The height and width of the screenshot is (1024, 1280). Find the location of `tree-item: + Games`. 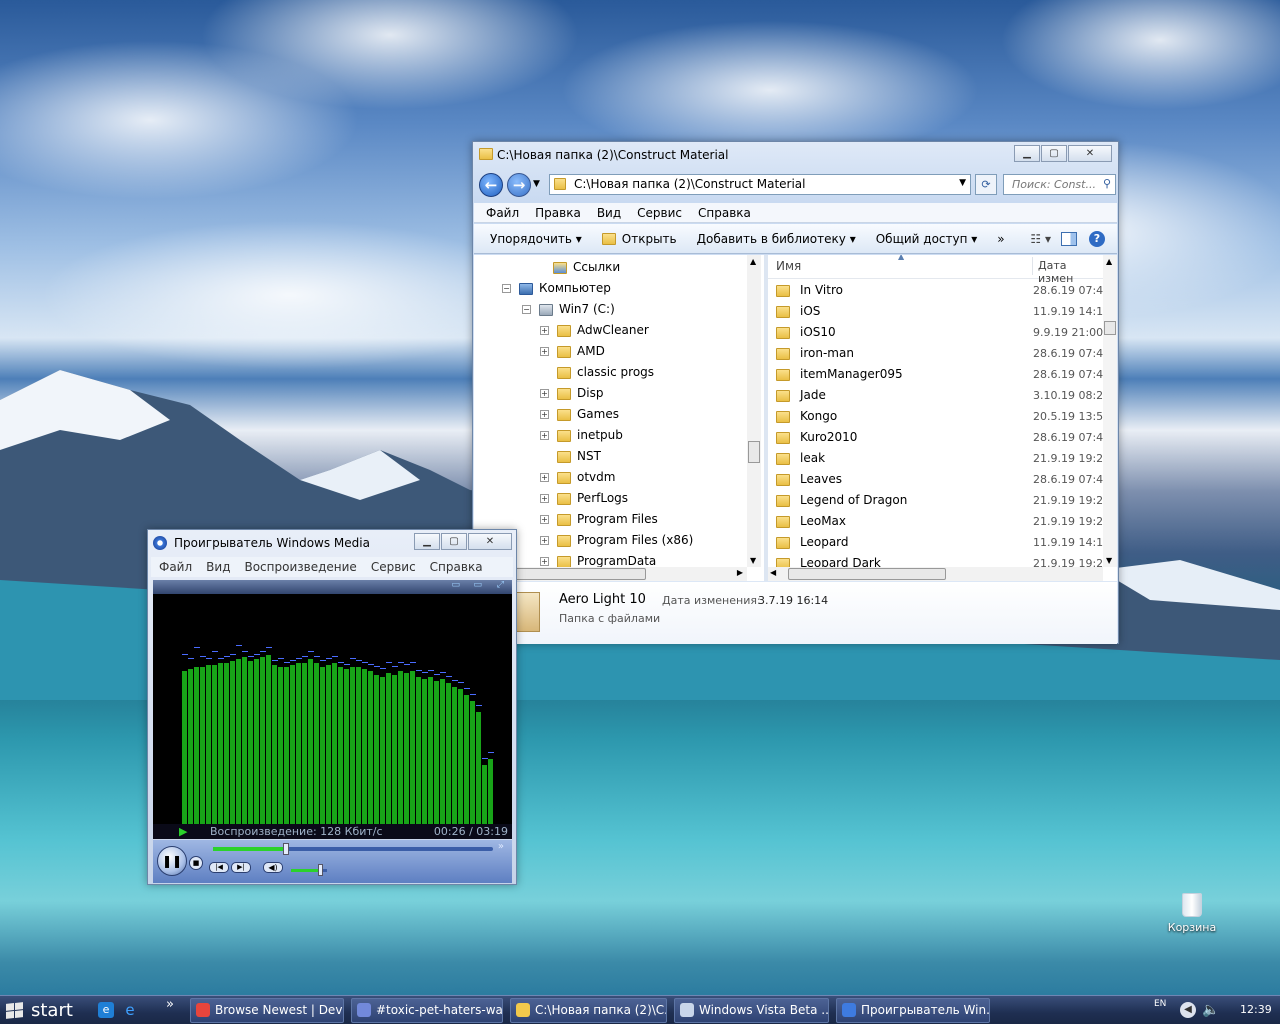

tree-item: + Games is located at coordinates (579, 414).